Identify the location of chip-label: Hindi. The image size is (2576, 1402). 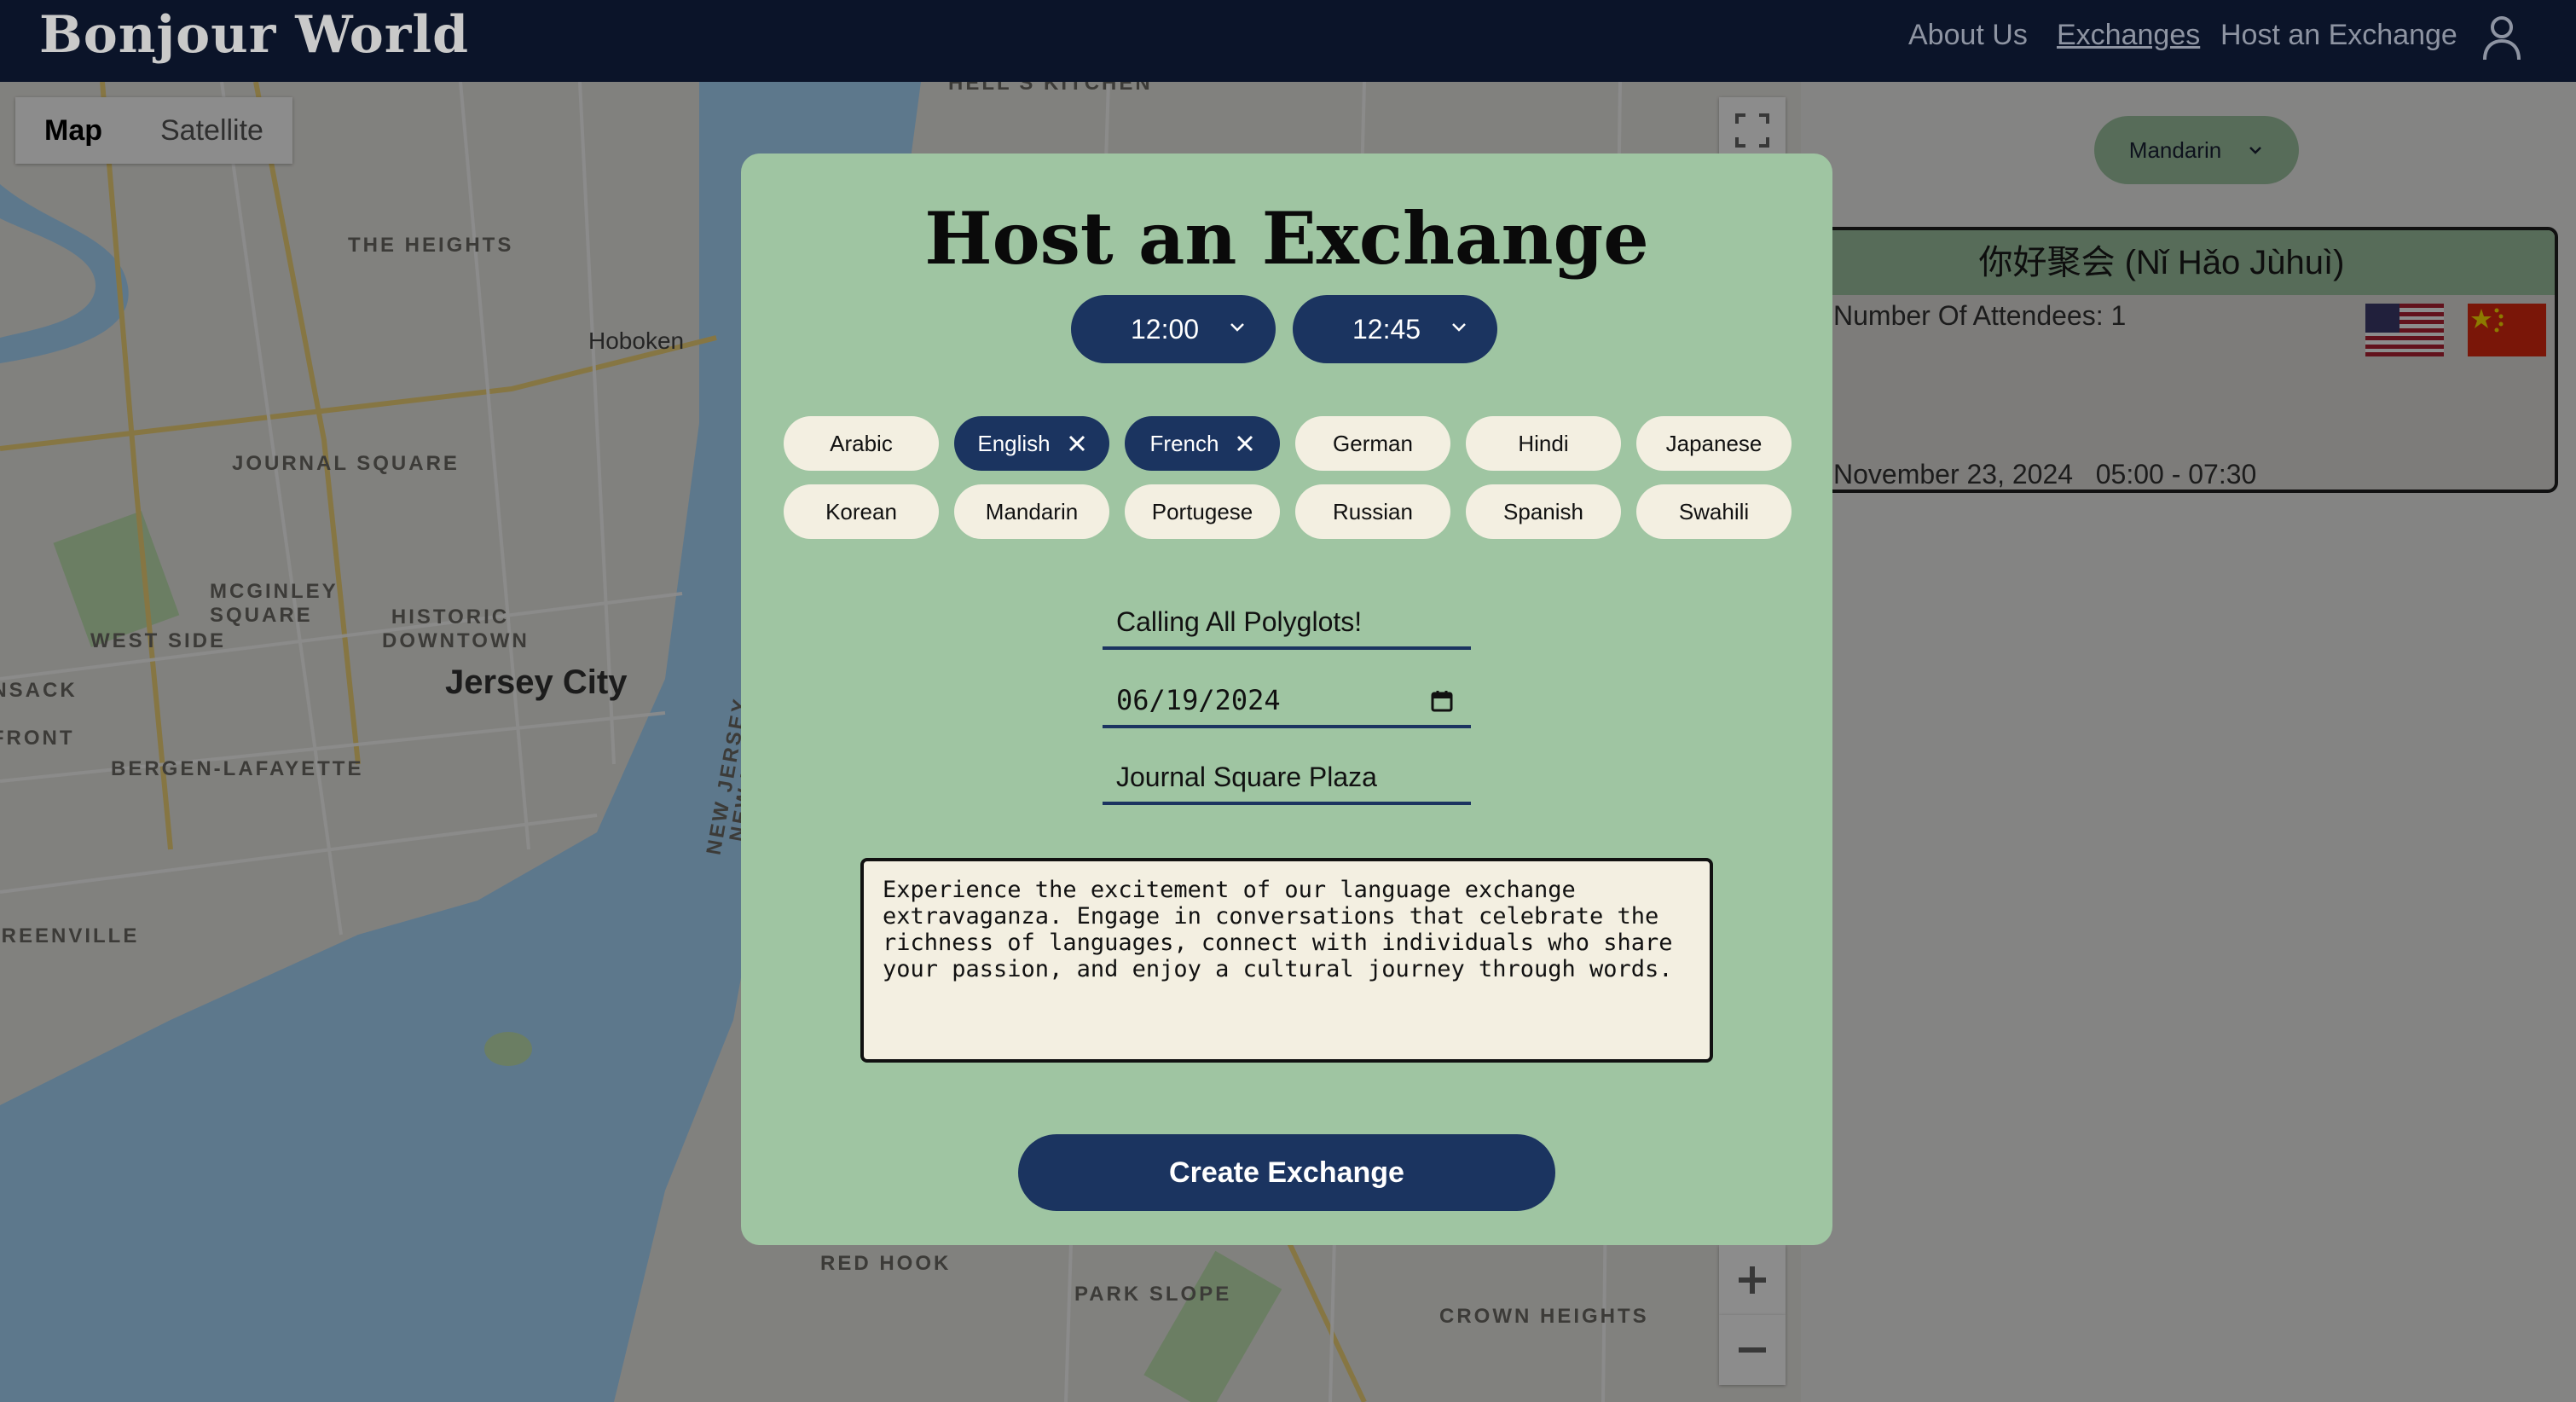
(1543, 443).